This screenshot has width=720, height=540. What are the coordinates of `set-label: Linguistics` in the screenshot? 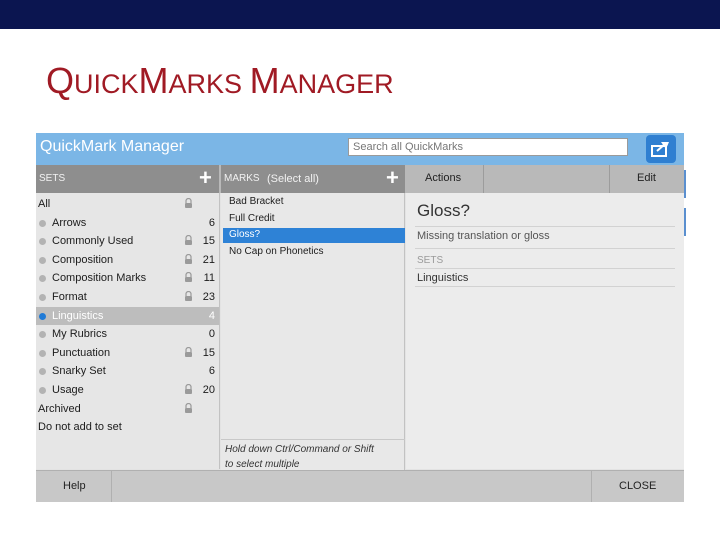 It's located at (78, 315).